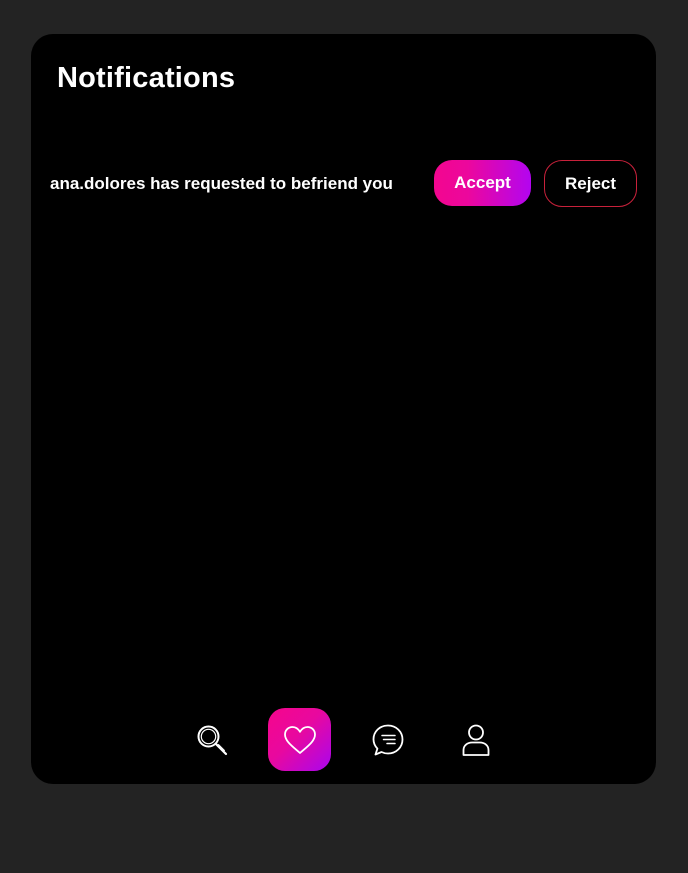  I want to click on heart-icon, so click(299, 739).